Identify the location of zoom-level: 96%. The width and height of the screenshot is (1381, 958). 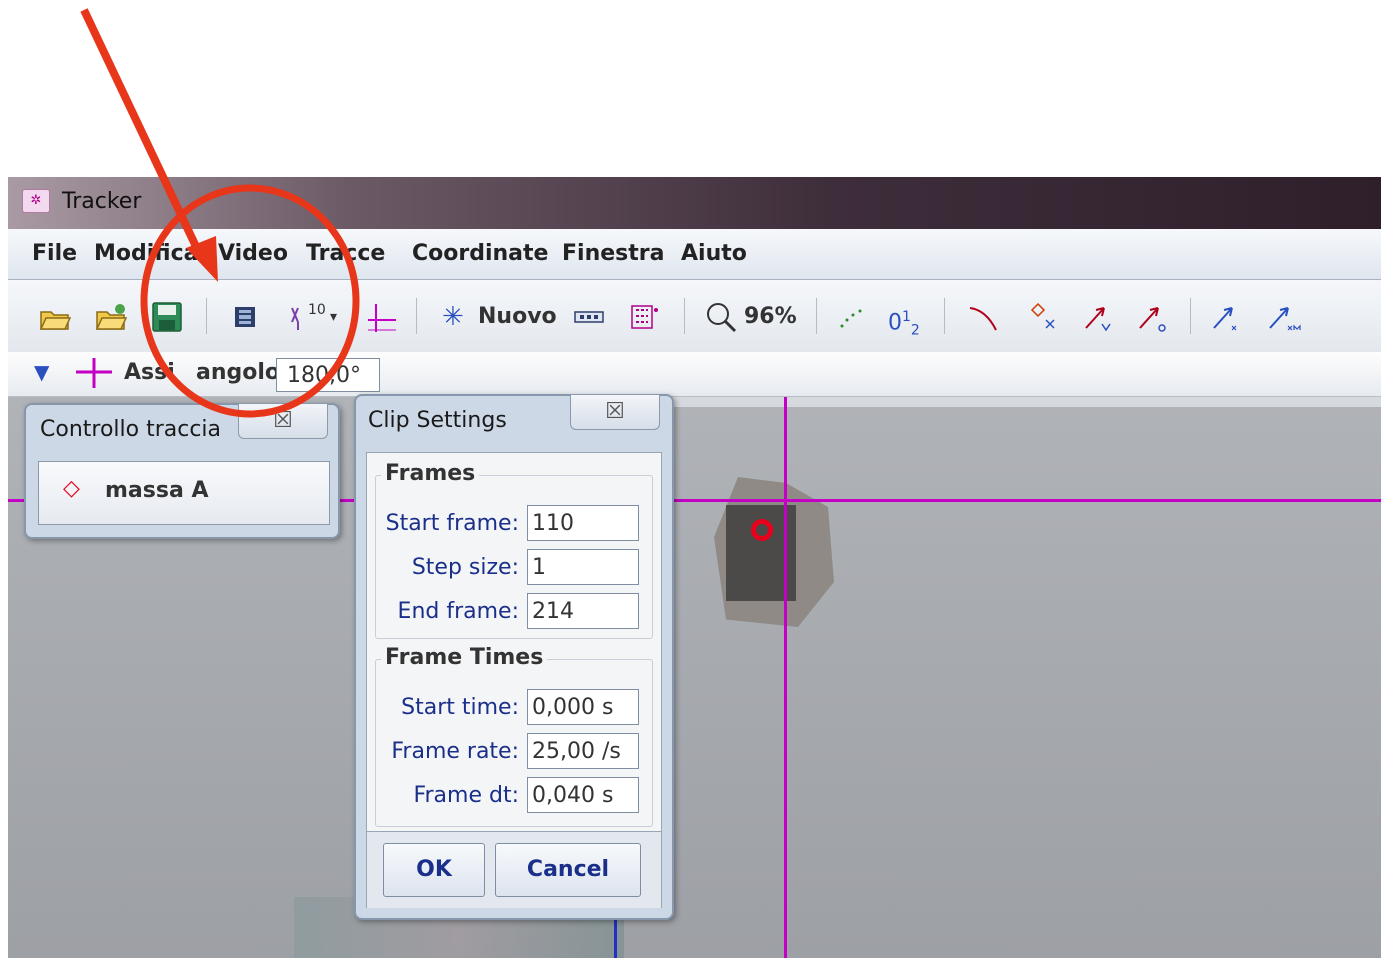
(770, 317).